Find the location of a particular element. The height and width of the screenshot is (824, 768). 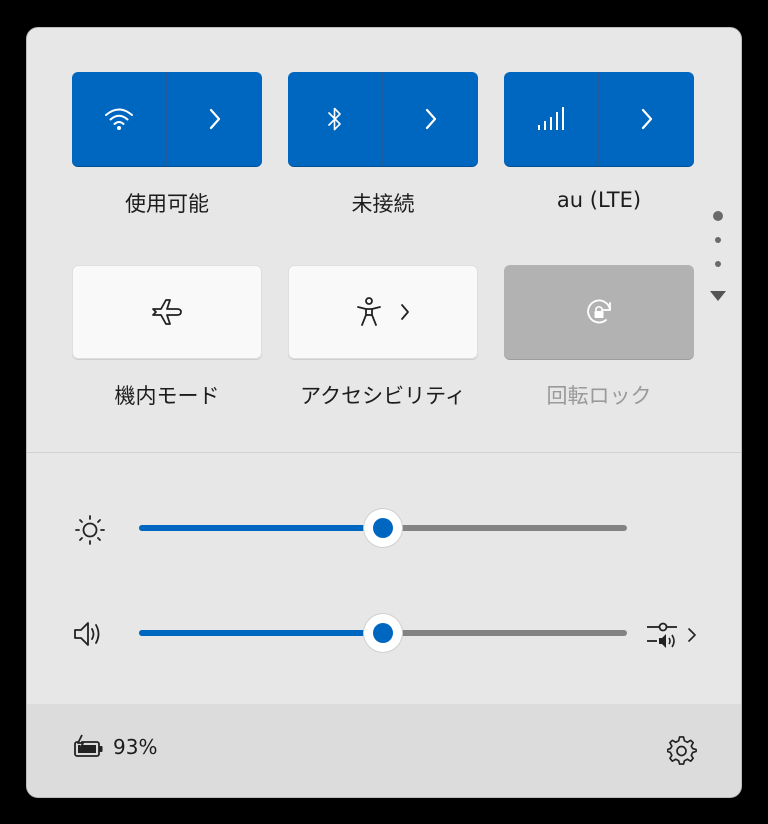

settings-button is located at coordinates (682, 751).